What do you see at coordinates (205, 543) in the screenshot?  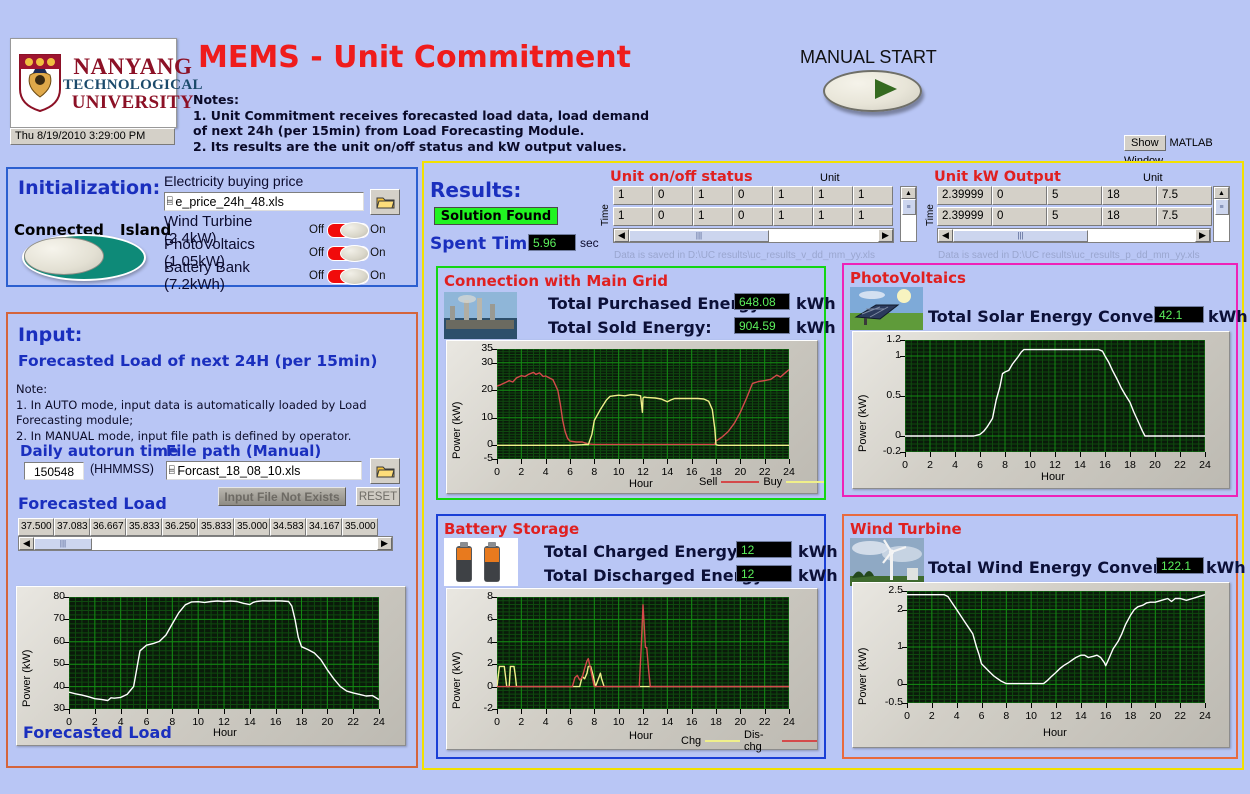 I see `forecast-array-scrollbar: ◀ ||| ▶` at bounding box center [205, 543].